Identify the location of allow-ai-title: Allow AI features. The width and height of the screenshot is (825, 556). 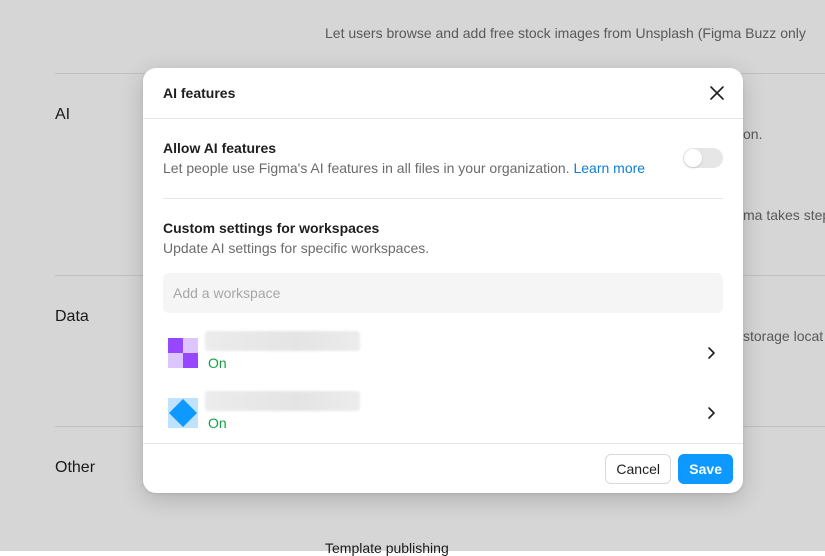
(220, 148).